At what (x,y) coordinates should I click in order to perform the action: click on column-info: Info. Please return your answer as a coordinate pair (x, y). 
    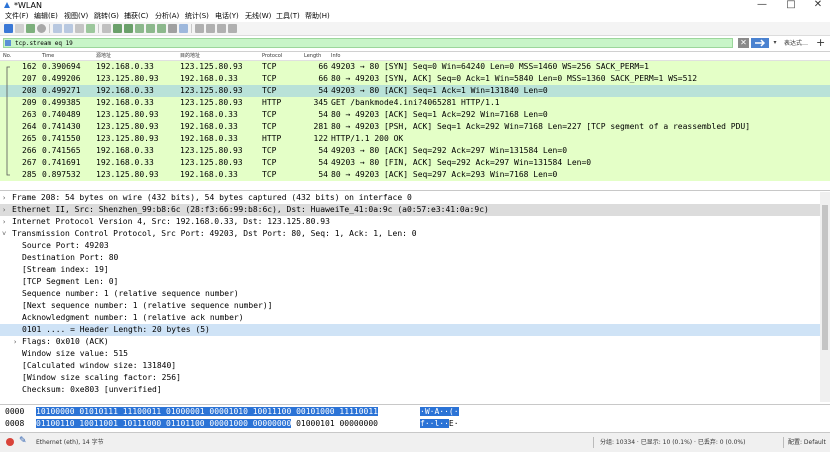
    Looking at the image, I should click on (335, 56).